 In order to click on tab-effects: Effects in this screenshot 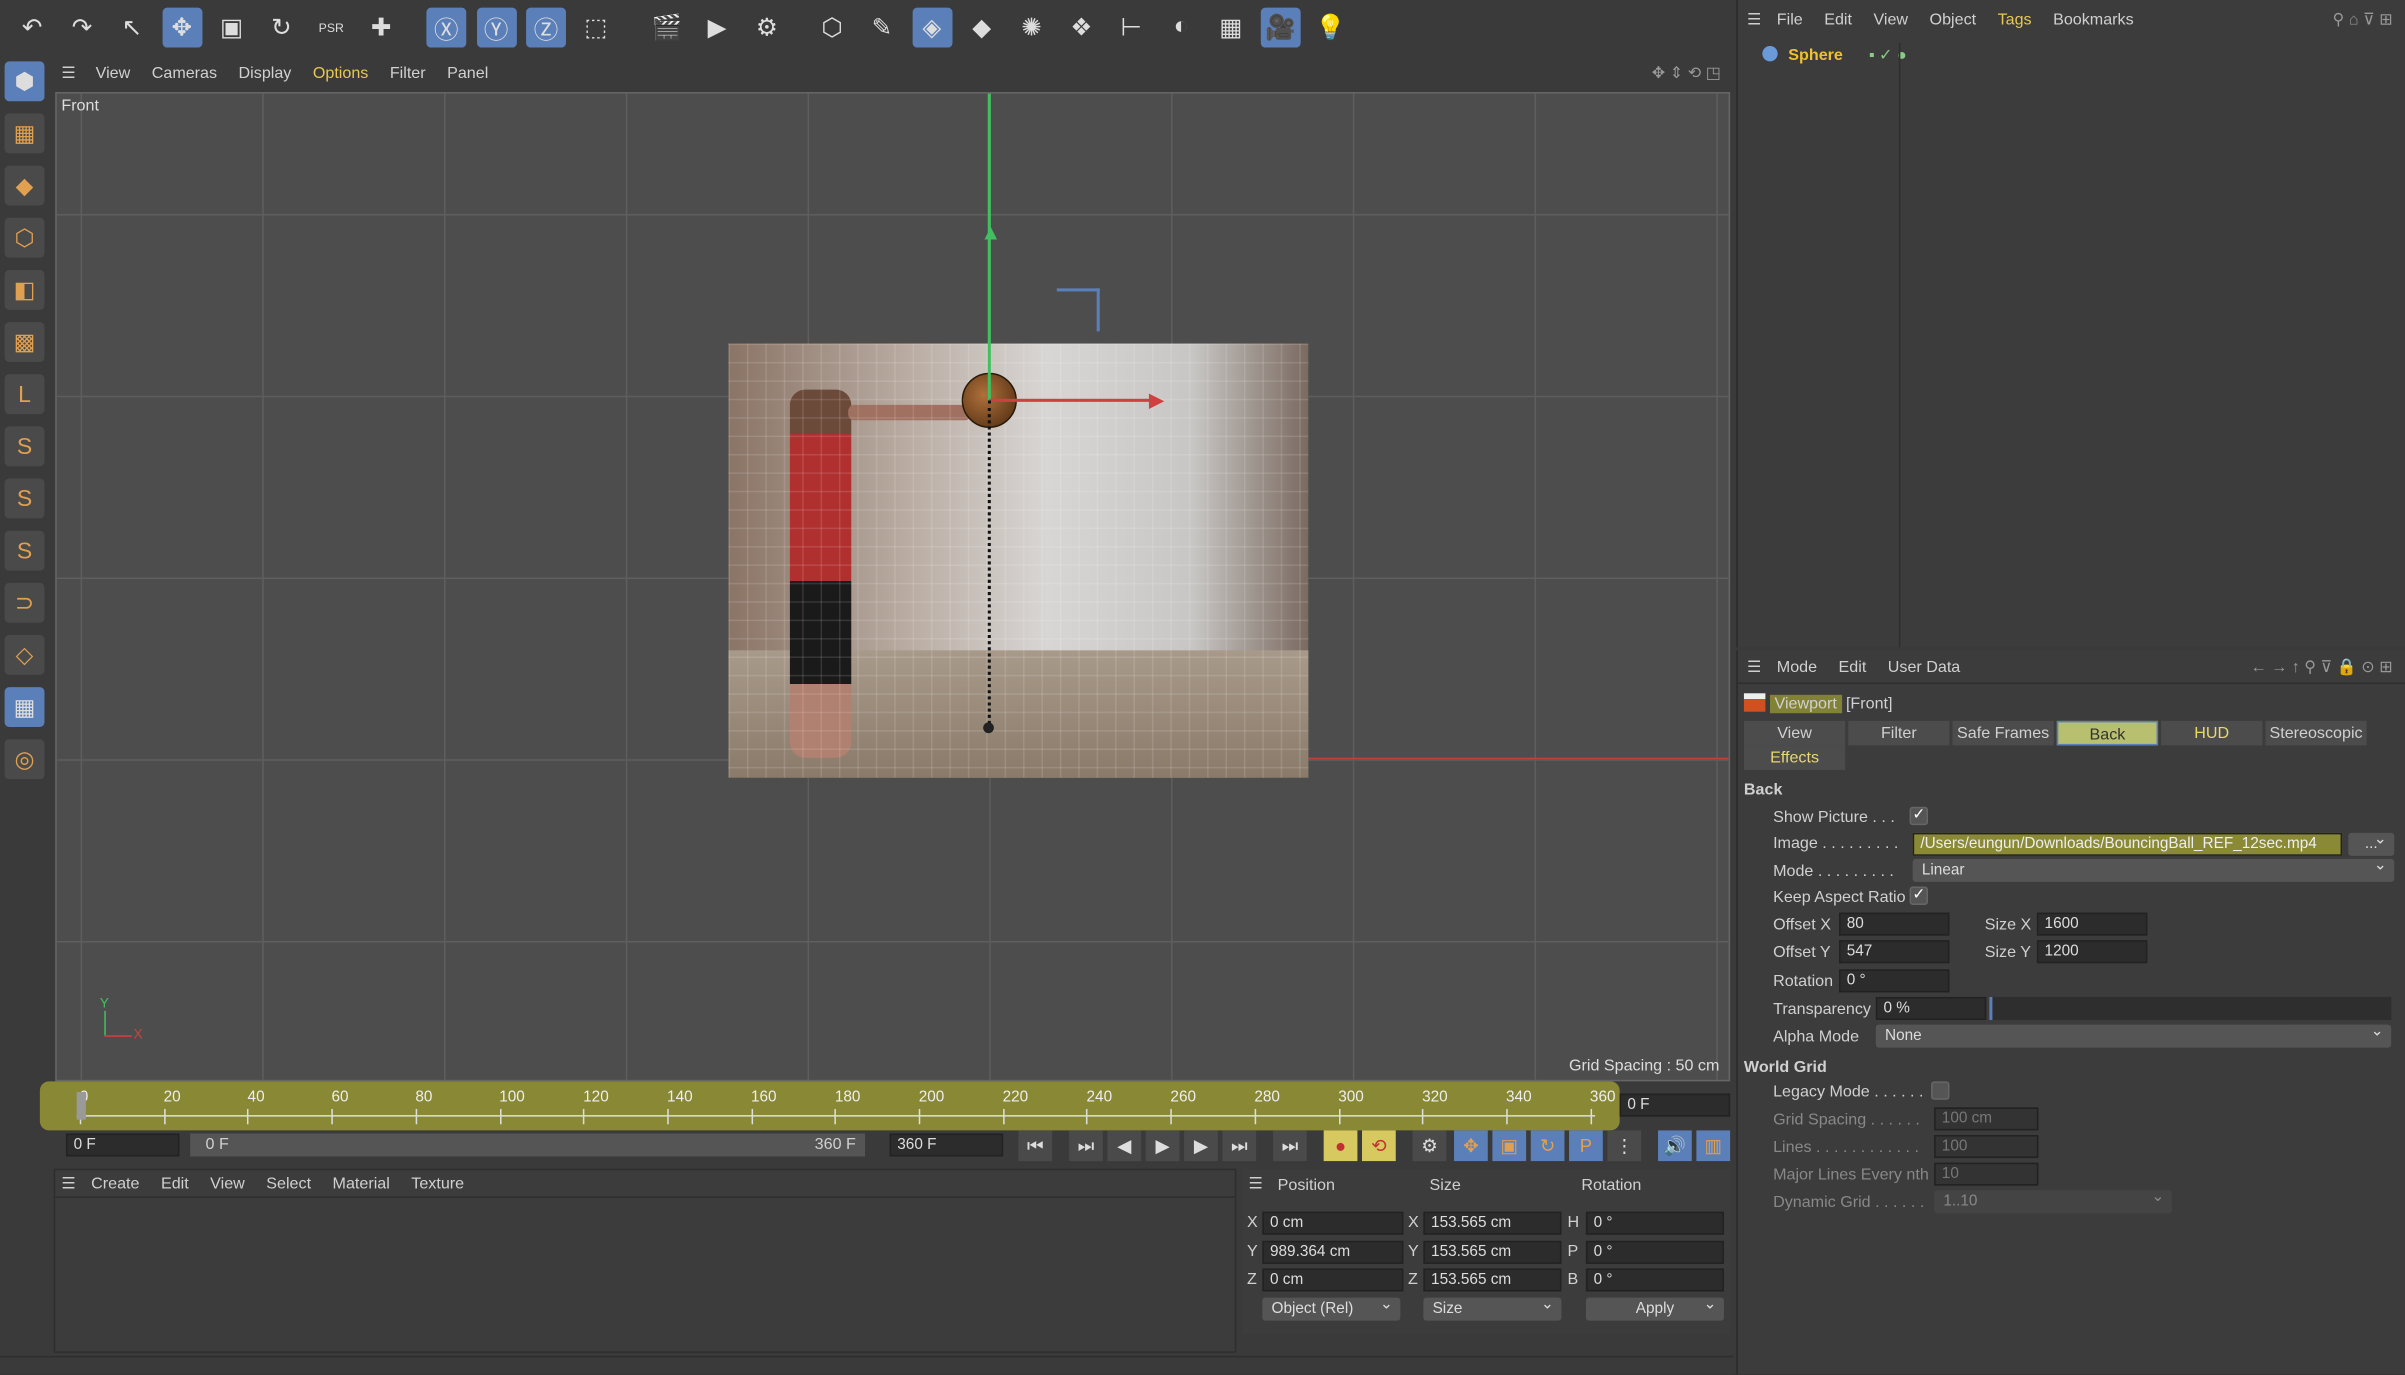, I will do `click(1794, 757)`.